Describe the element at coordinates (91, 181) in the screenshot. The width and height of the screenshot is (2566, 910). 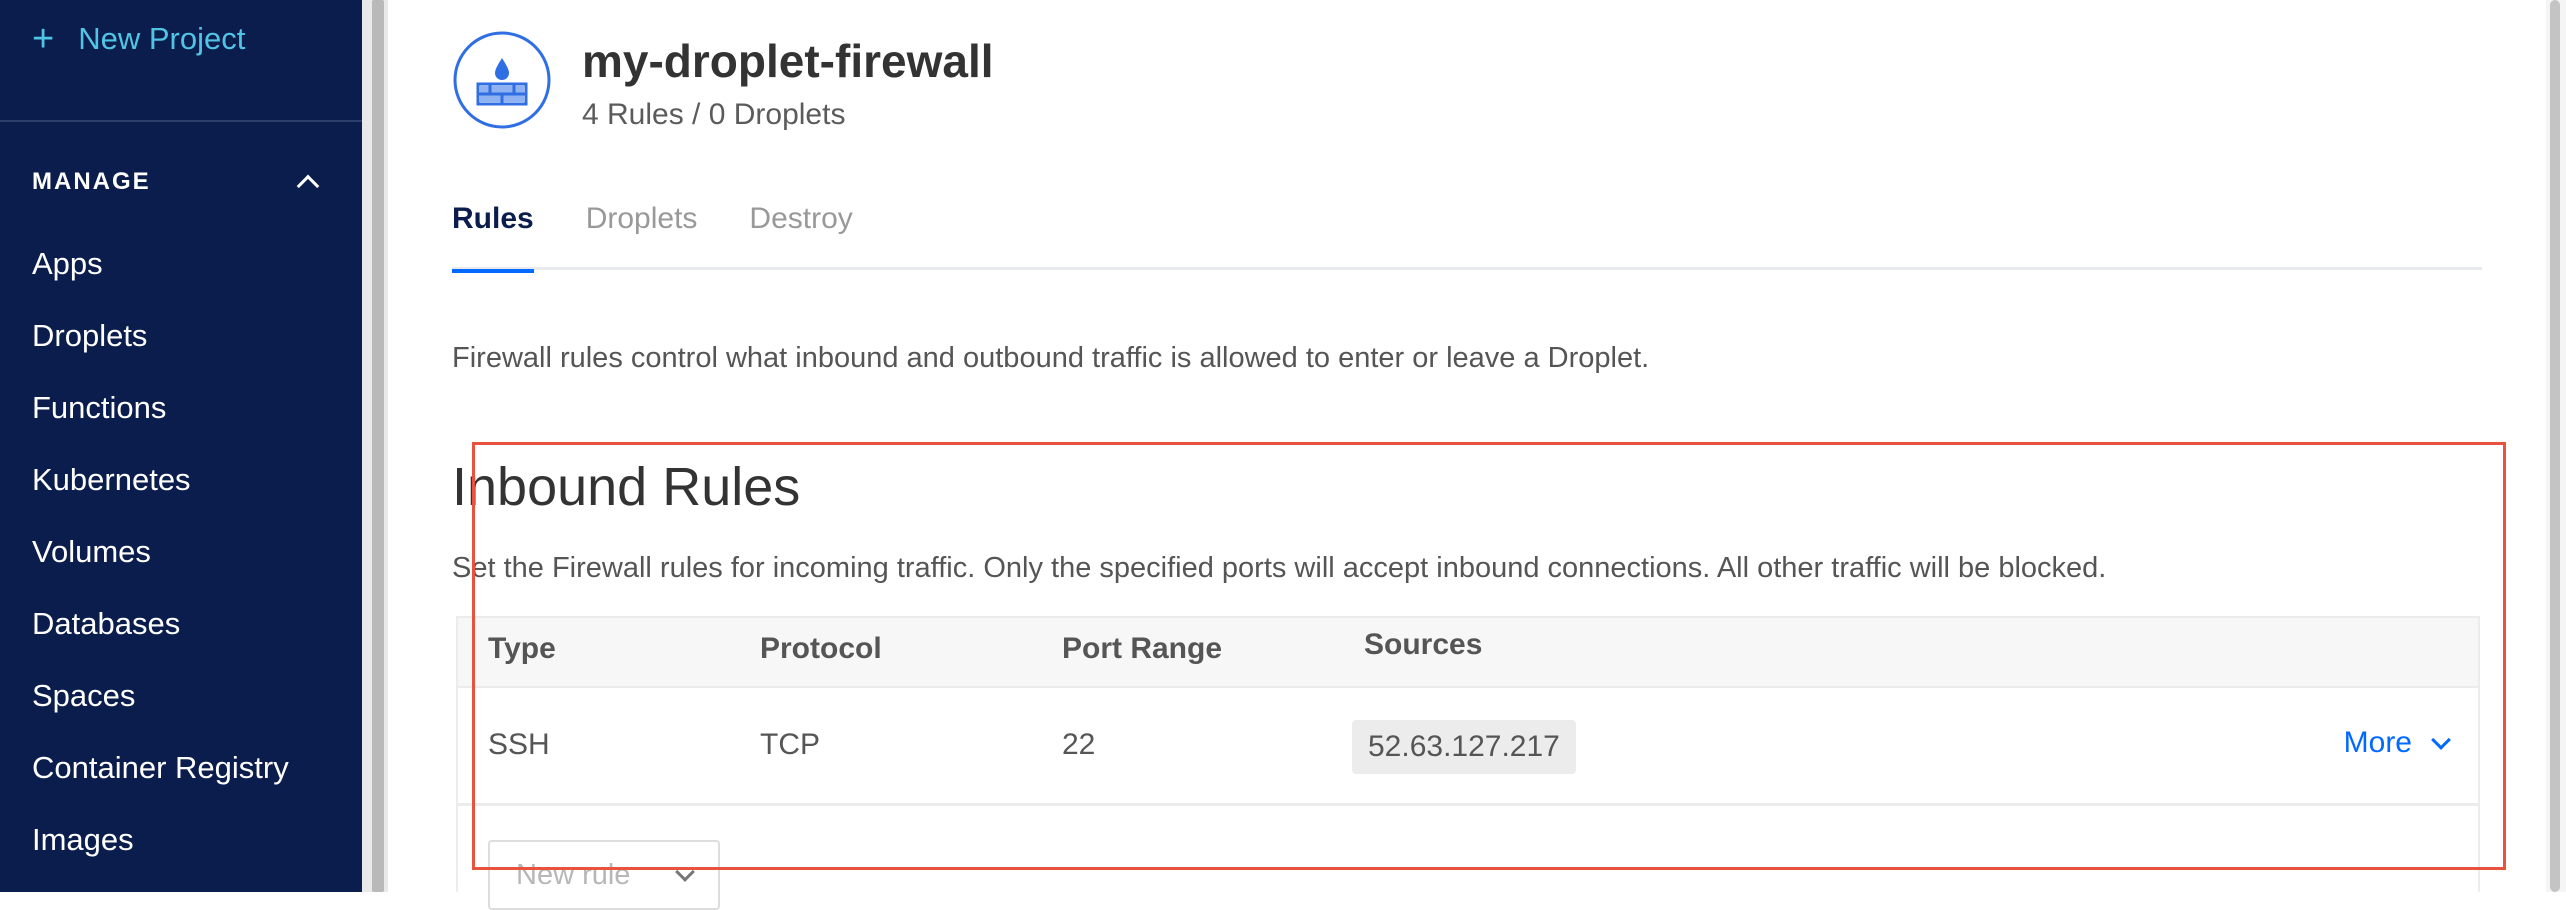
I see `manage-label: MANAGE` at that location.